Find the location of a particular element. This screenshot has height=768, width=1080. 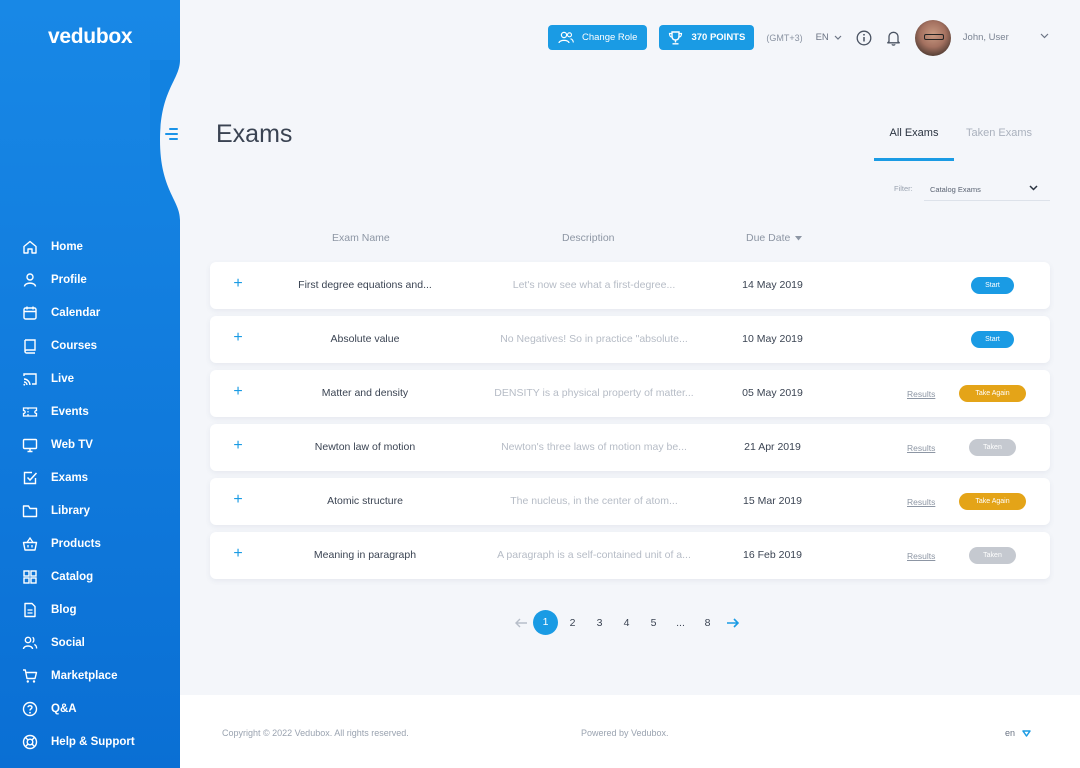

page-numbers: 1 2 3 4 5... 8 is located at coordinates (626, 622).